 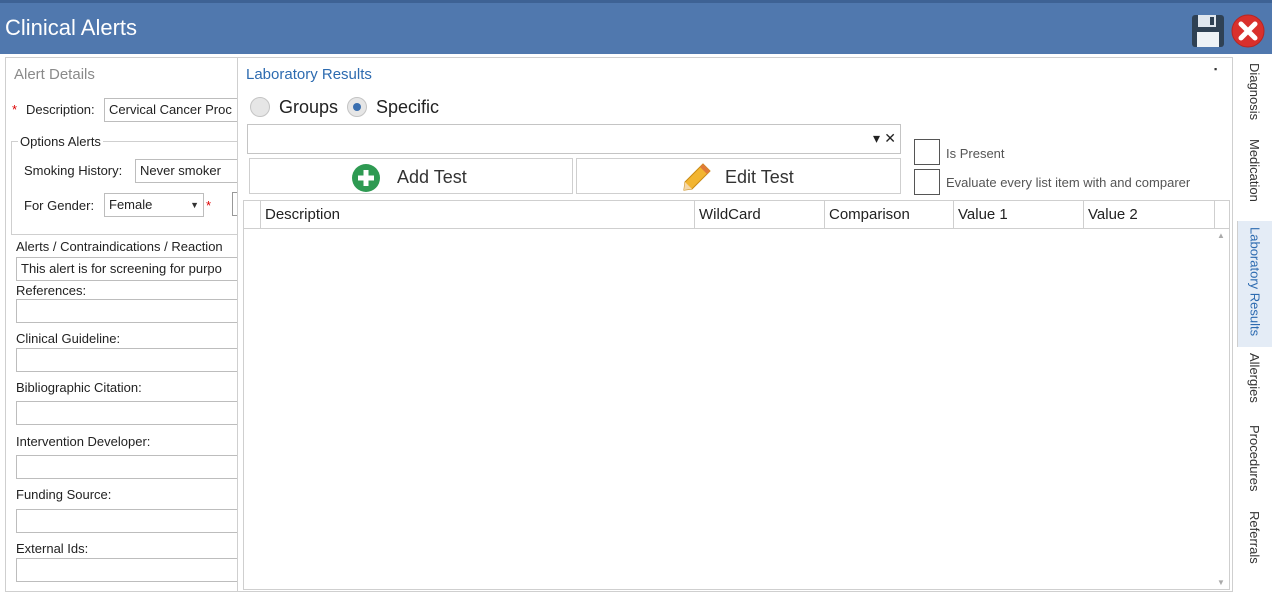 I want to click on smoking-history-input: Never smoker, so click(x=186, y=171).